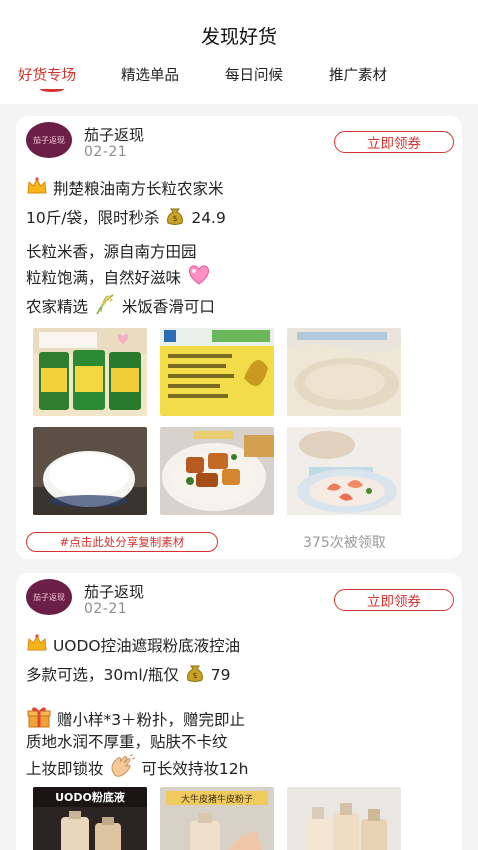 This screenshot has width=478, height=850. I want to click on post-line: 质地水润不厚重，贴肤不卡纹, so click(127, 742).